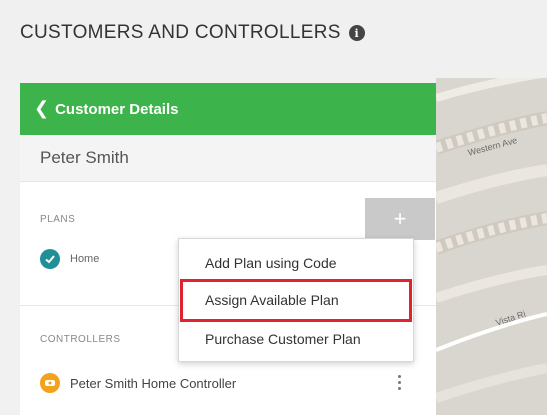 The image size is (547, 415). Describe the element at coordinates (296, 263) in the screenshot. I see `menu-item-add-plan-using-code: Add Plan using Code` at that location.